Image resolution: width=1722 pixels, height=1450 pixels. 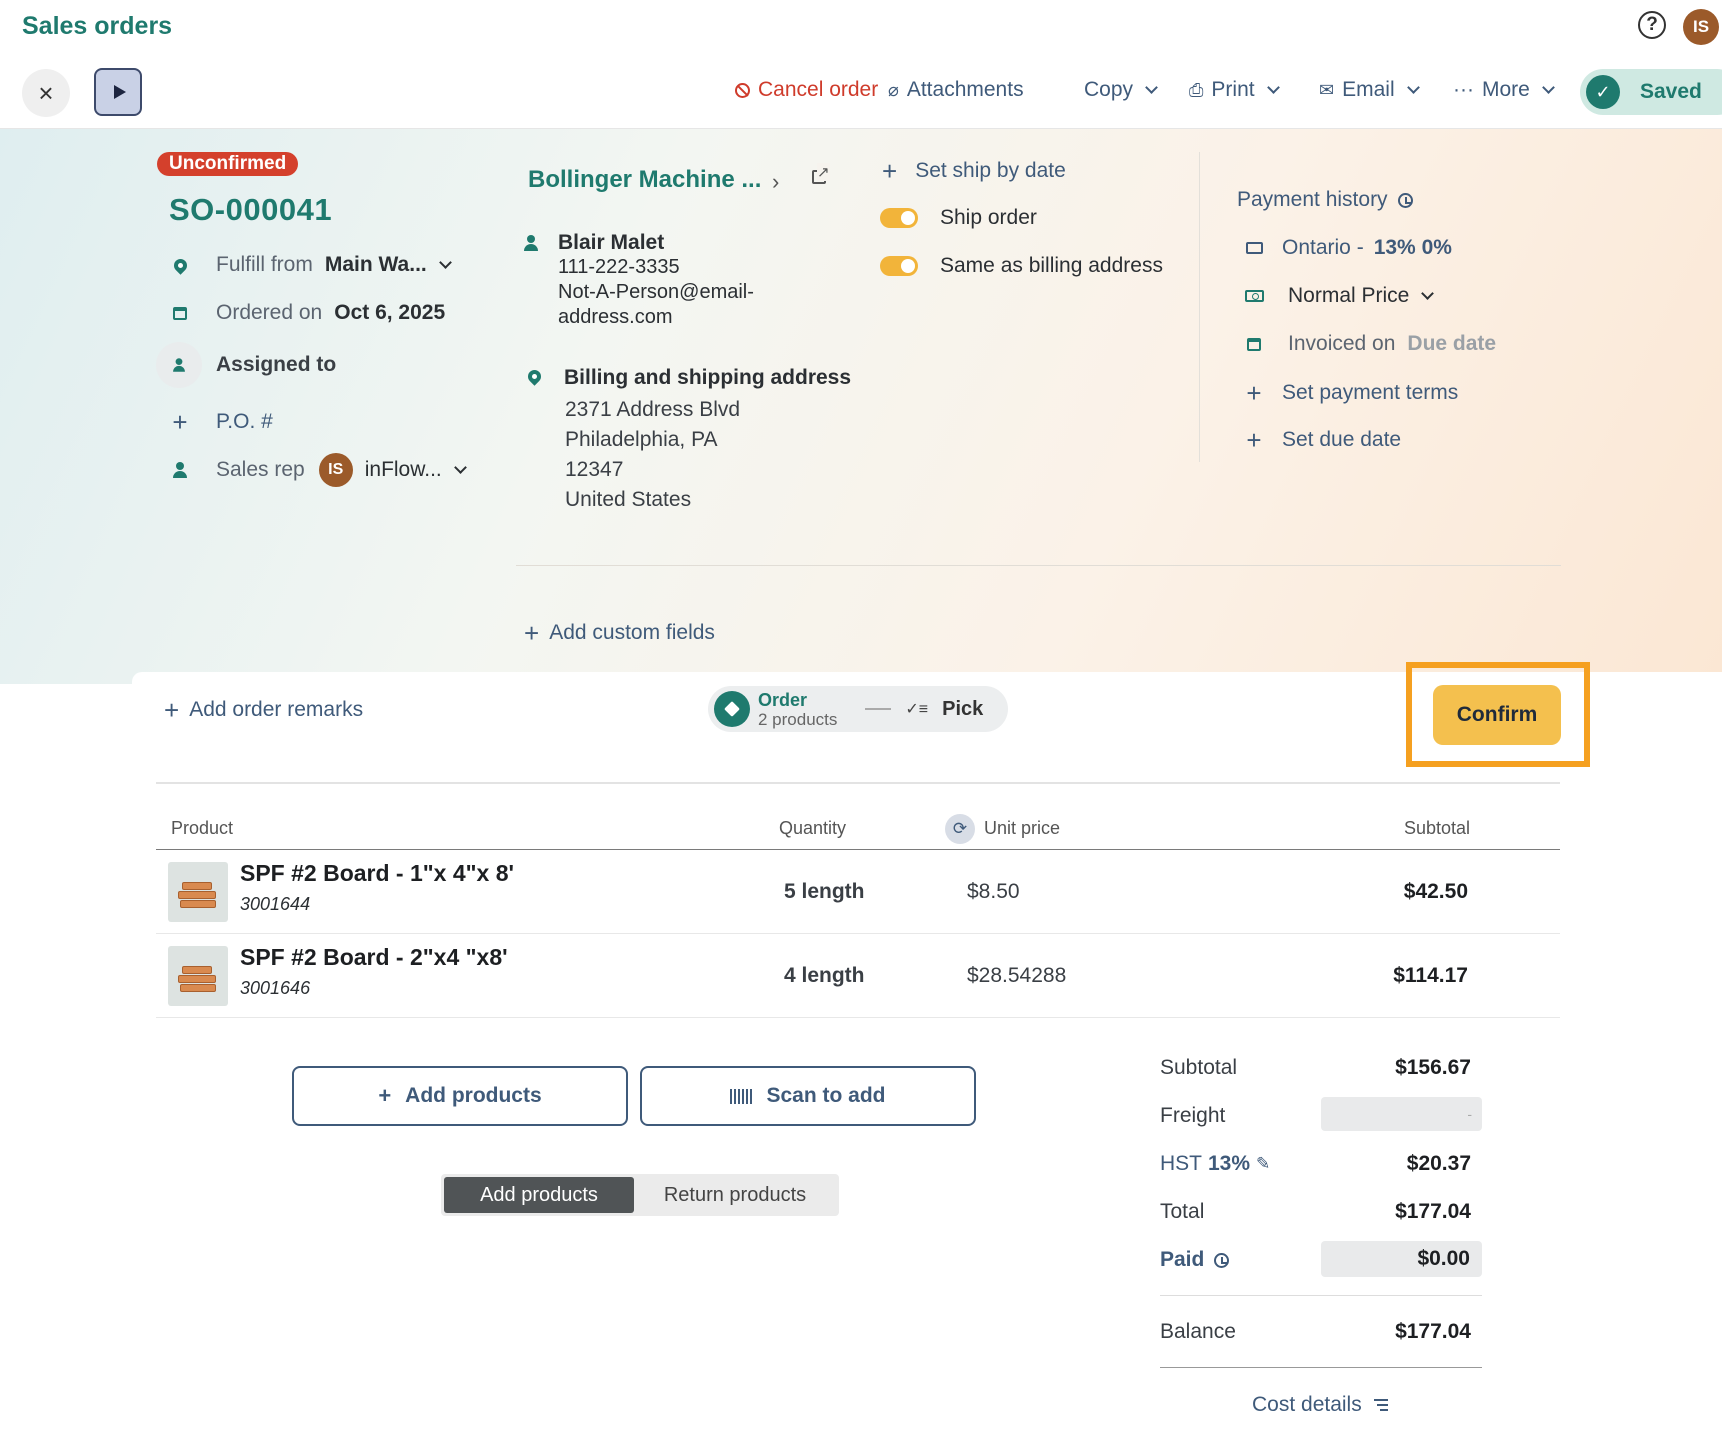 I want to click on user-avatar: IS, so click(x=1701, y=27).